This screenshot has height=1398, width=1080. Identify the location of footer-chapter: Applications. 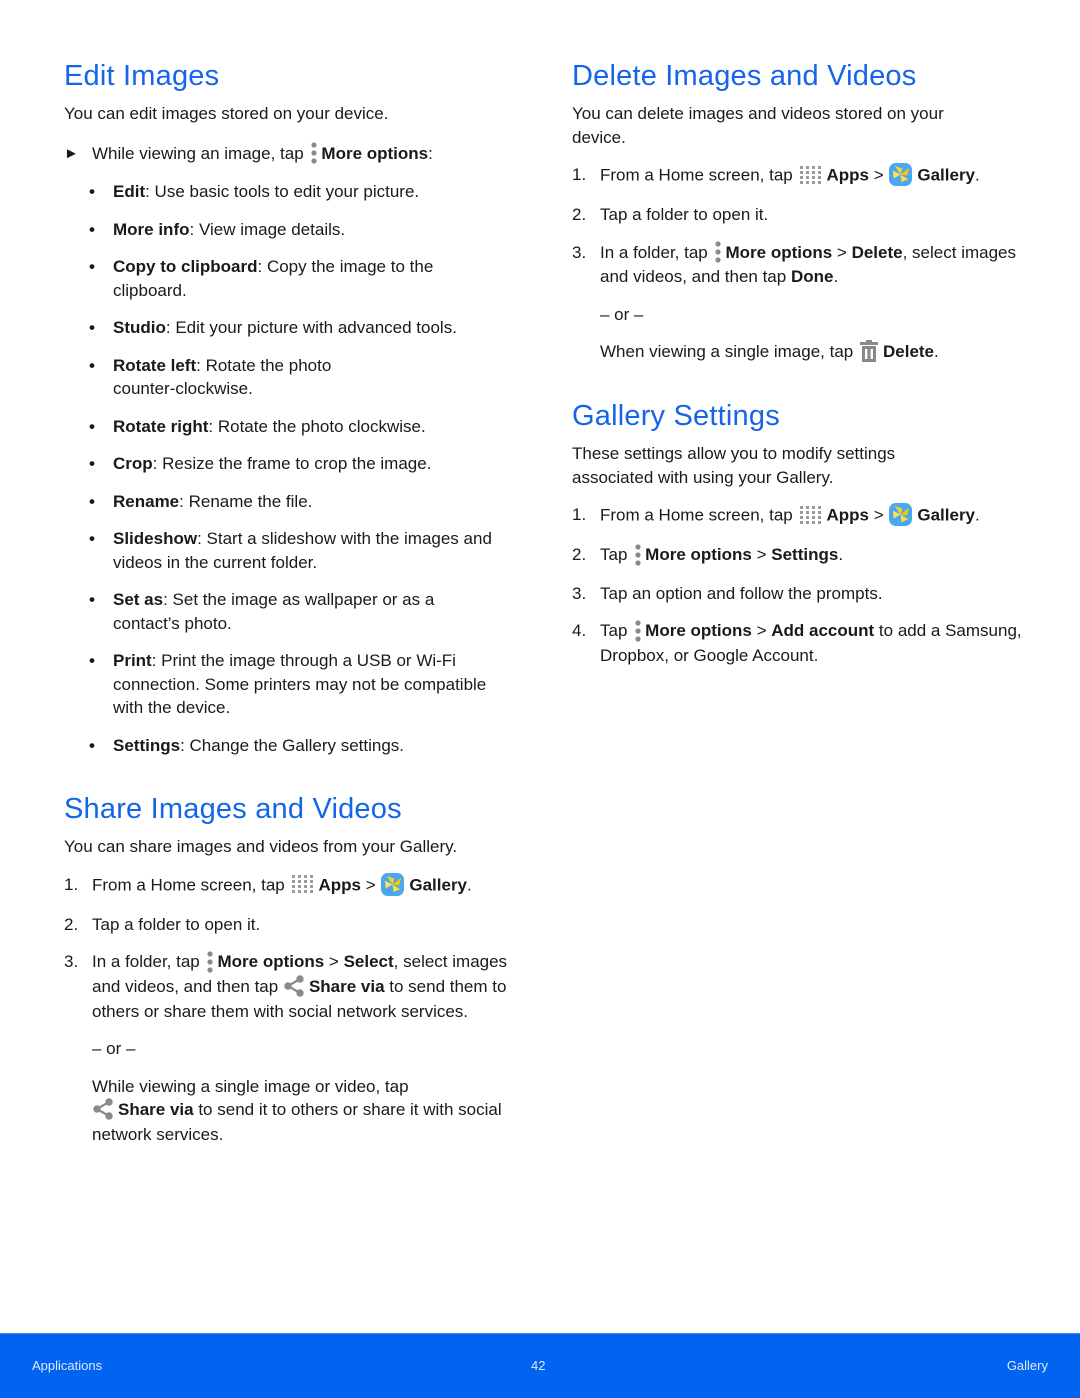
(67, 1365).